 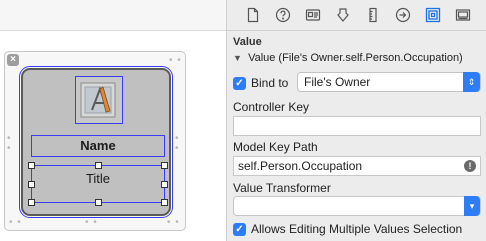 What do you see at coordinates (239, 83) in the screenshot?
I see `bind-to-checkbox: ✓` at bounding box center [239, 83].